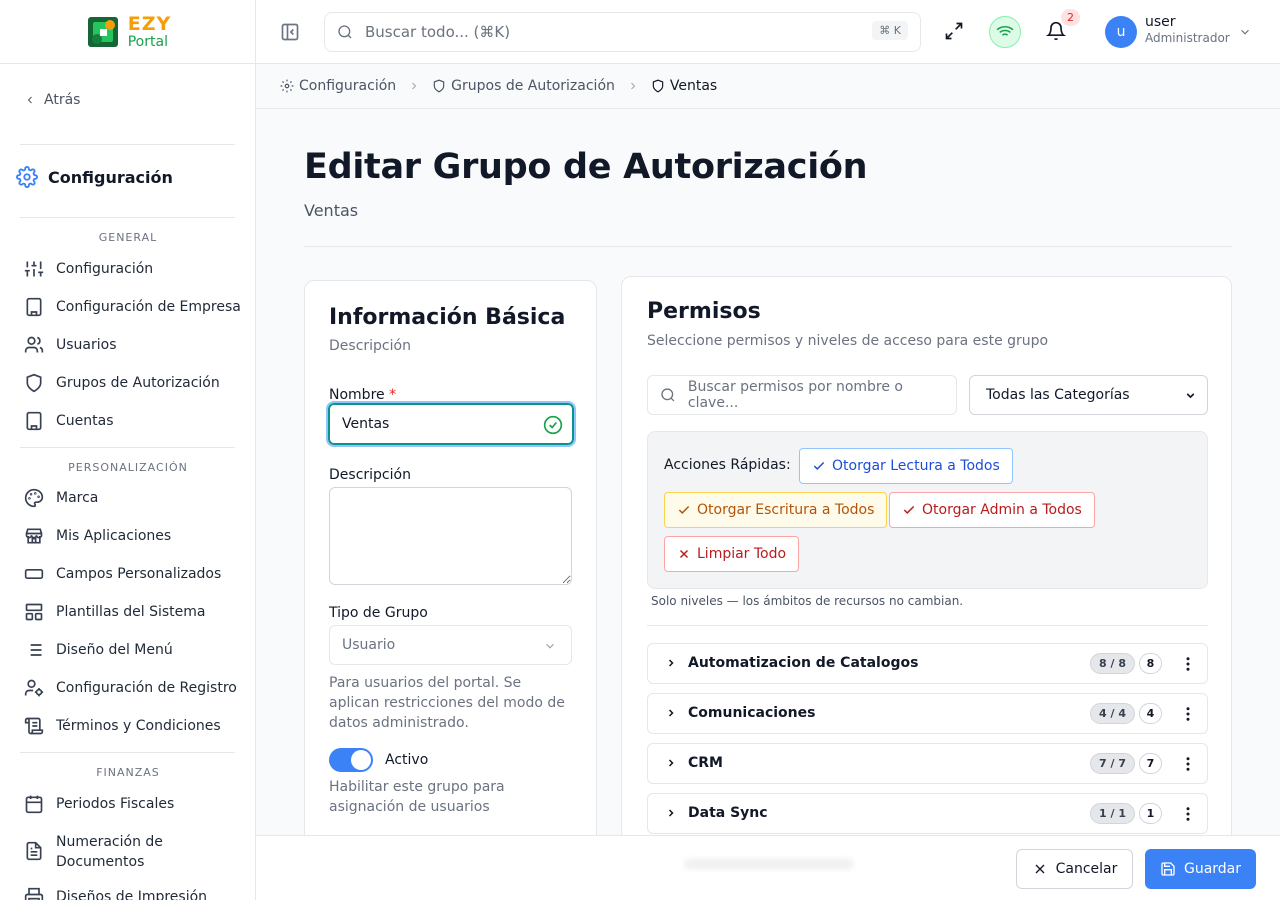 The image size is (1280, 900). I want to click on logo-icon, so click(103, 32).